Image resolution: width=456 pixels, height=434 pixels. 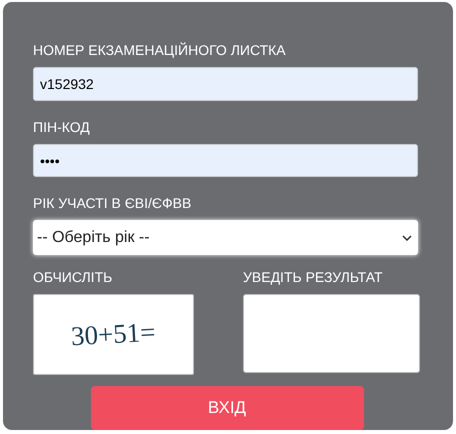 What do you see at coordinates (160, 50) in the screenshot?
I see `field-label: НОМЕР ЕКЗАМЕНАЦІЙНОГО ЛИСТКА` at bounding box center [160, 50].